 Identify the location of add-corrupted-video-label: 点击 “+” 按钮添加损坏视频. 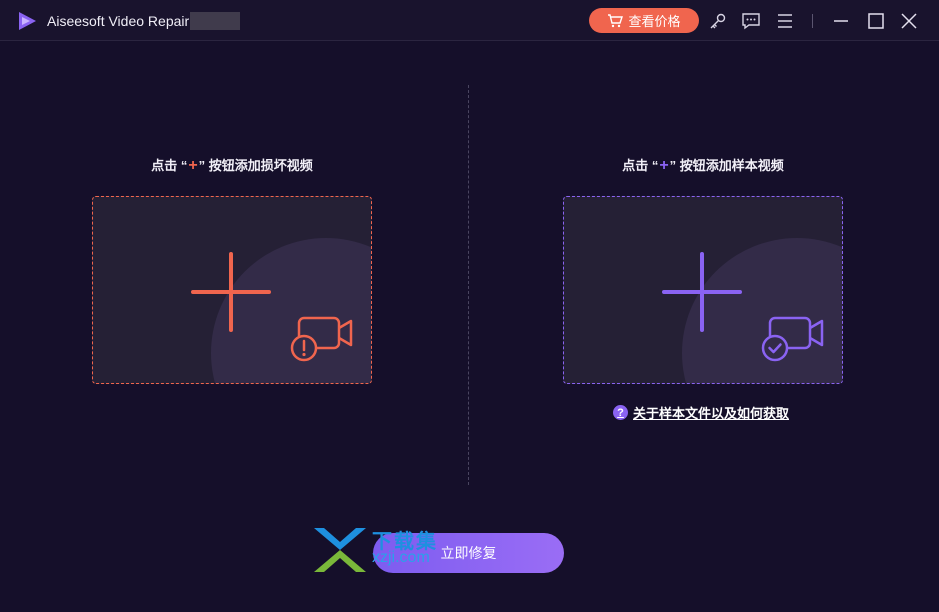
(232, 165).